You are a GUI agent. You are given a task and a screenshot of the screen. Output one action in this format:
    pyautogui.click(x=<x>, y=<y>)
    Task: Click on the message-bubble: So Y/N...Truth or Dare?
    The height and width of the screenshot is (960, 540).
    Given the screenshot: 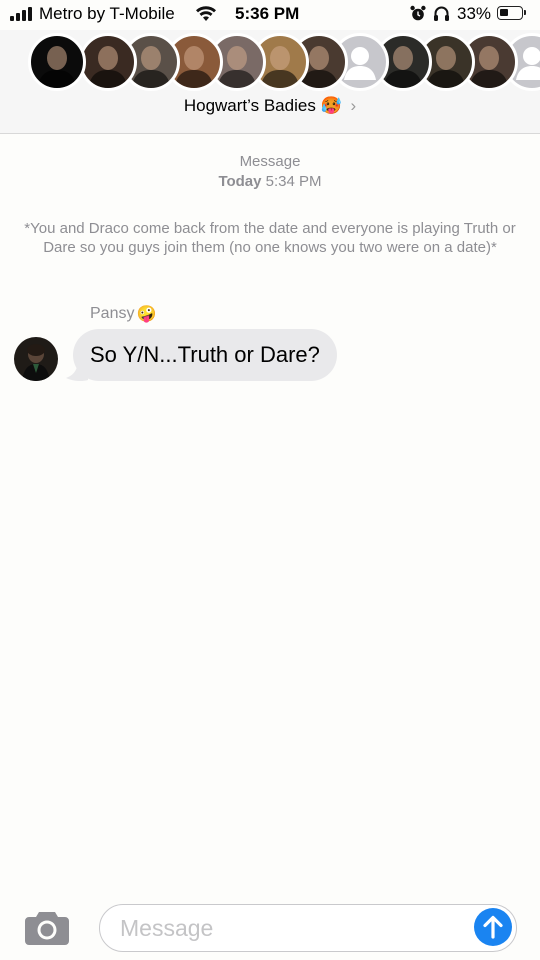 What is the action you would take?
    pyautogui.click(x=205, y=355)
    